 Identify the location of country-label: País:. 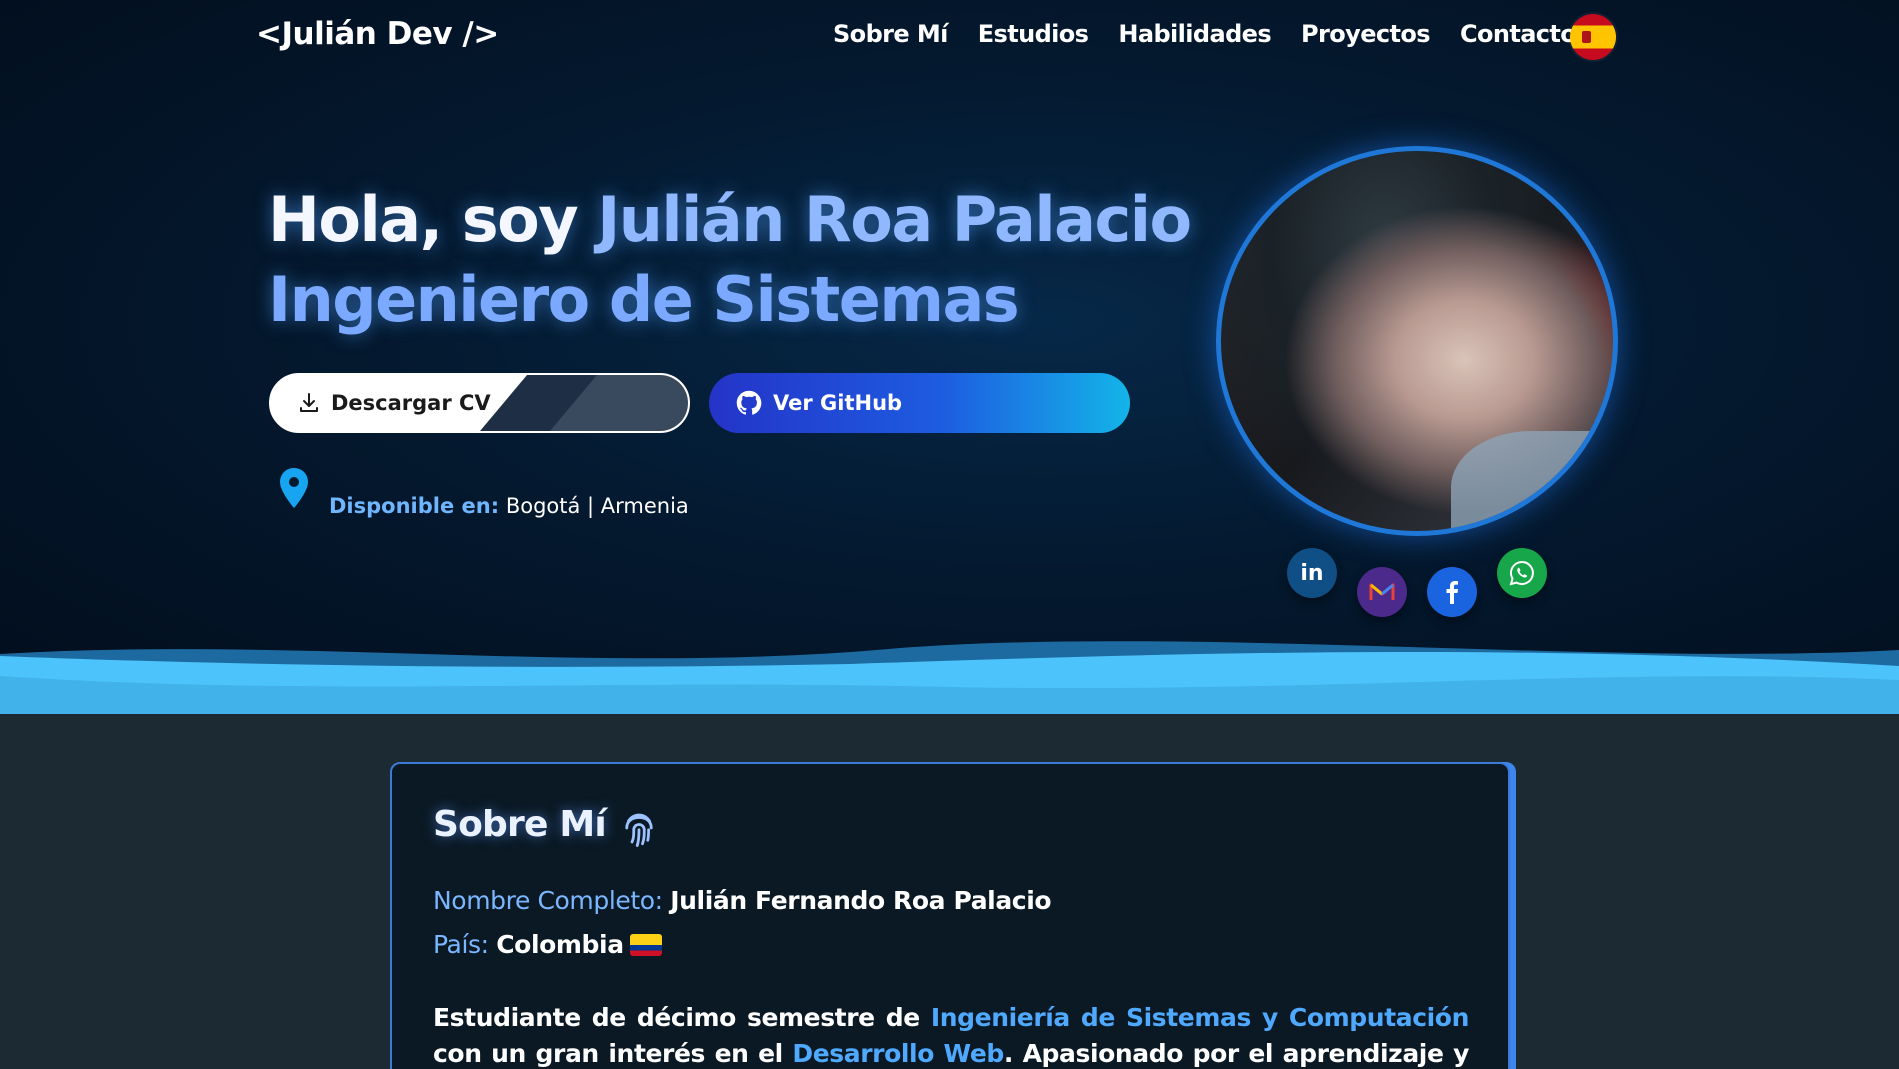
(461, 944).